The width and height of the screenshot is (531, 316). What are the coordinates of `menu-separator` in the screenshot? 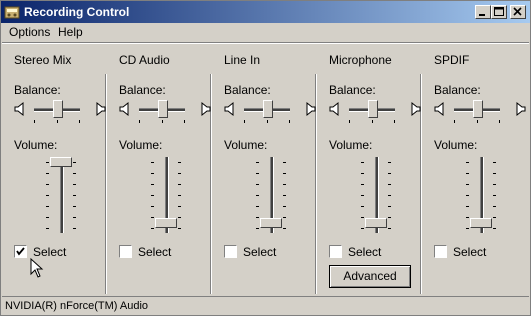 It's located at (265, 43).